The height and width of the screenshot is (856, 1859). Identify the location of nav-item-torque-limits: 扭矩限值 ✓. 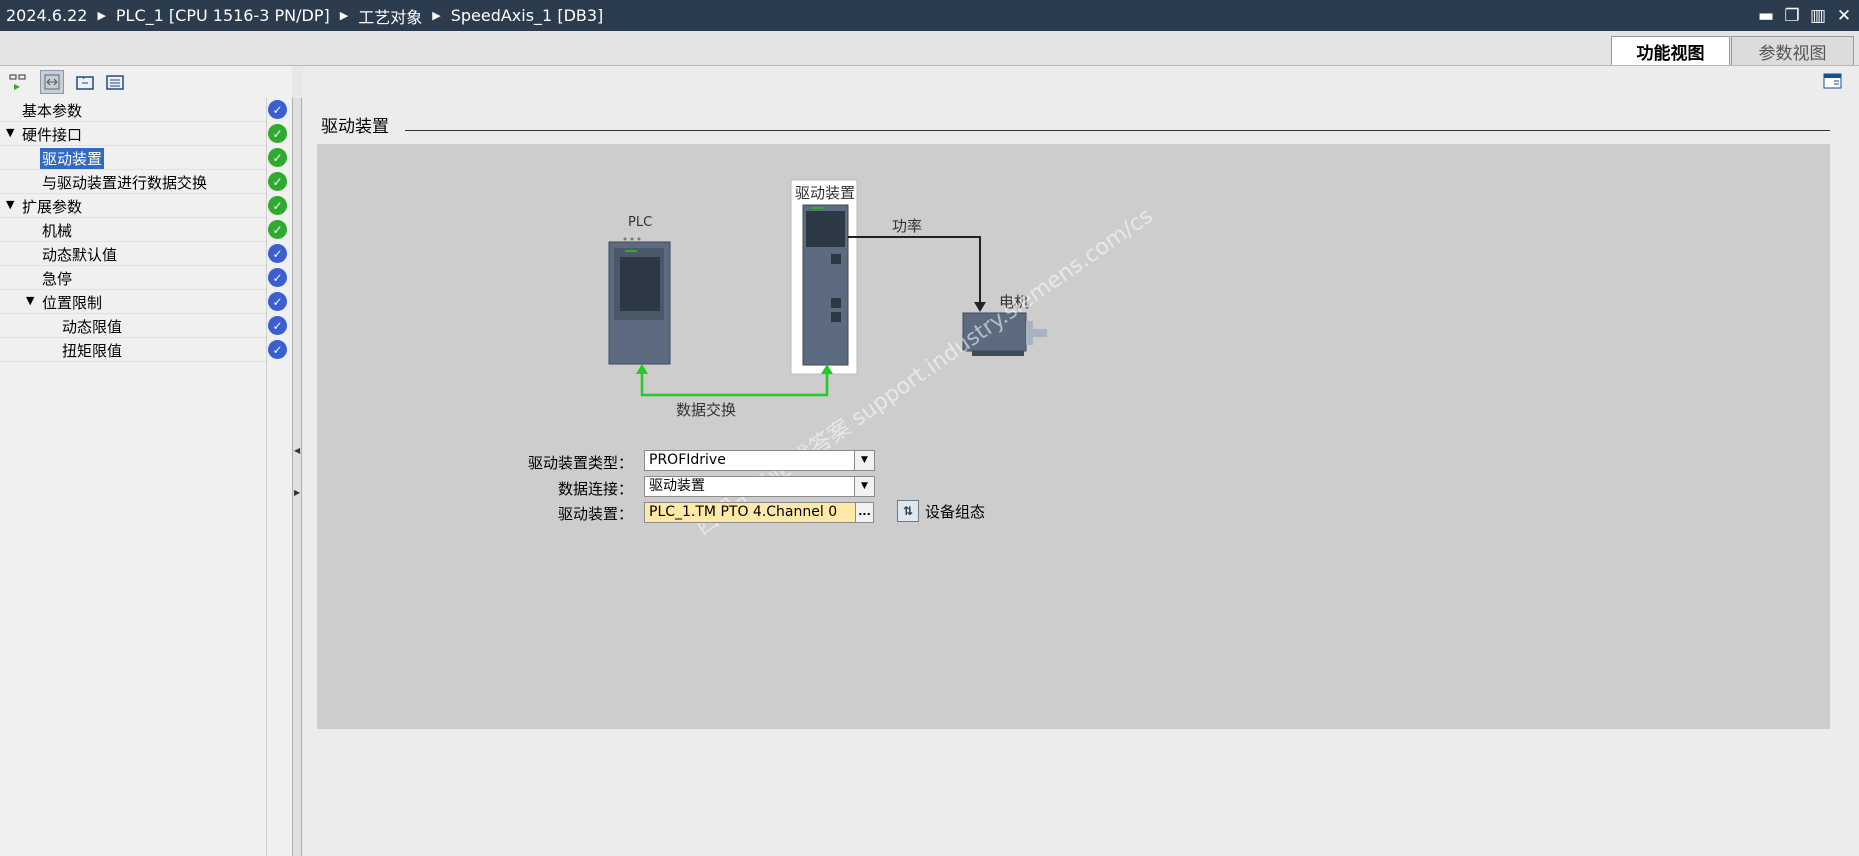
(143, 350).